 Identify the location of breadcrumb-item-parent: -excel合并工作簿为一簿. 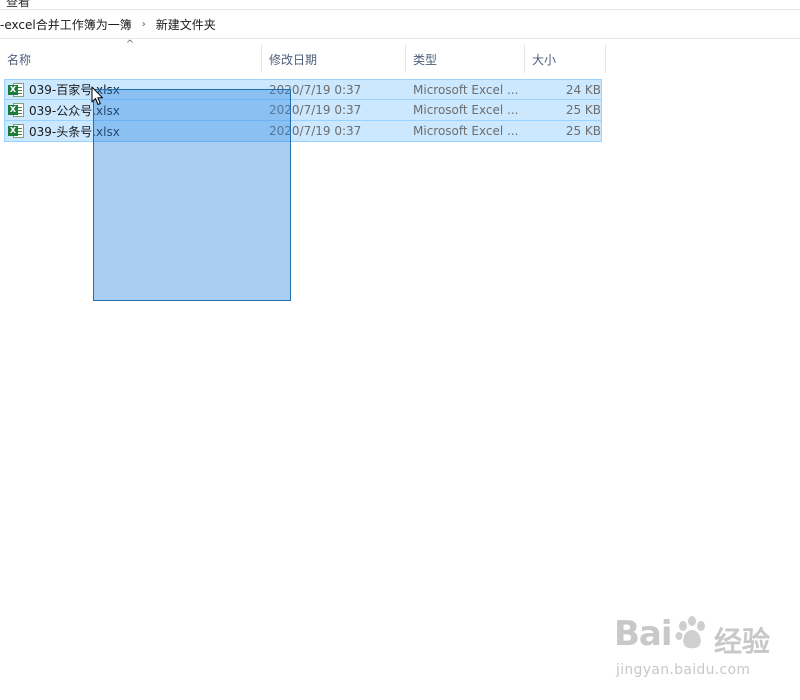
(67, 24).